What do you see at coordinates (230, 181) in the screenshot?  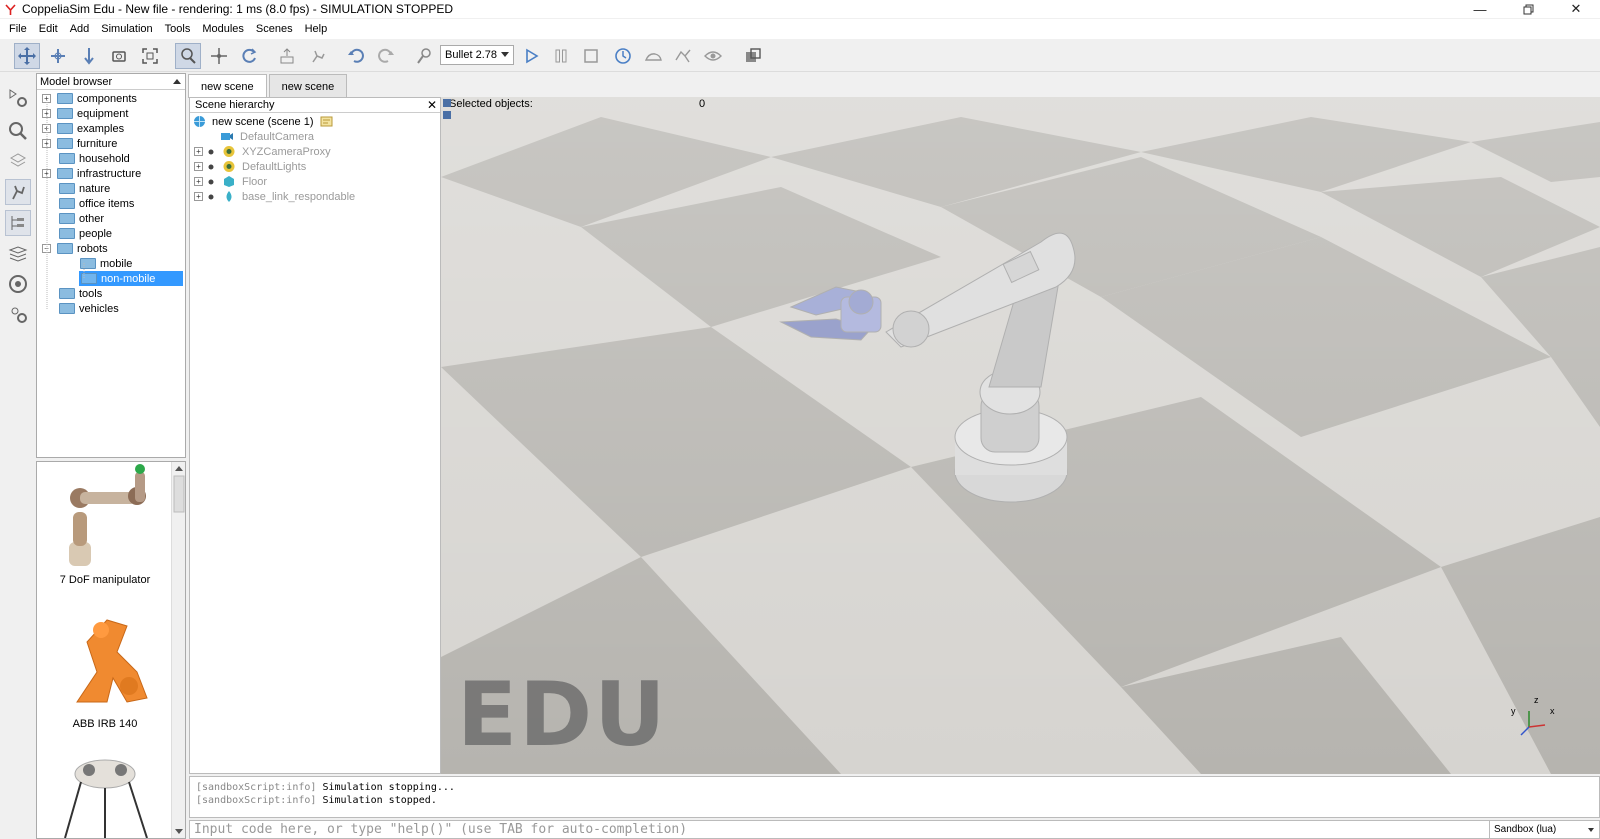 I see `hierarchy-item-floor: + Floor` at bounding box center [230, 181].